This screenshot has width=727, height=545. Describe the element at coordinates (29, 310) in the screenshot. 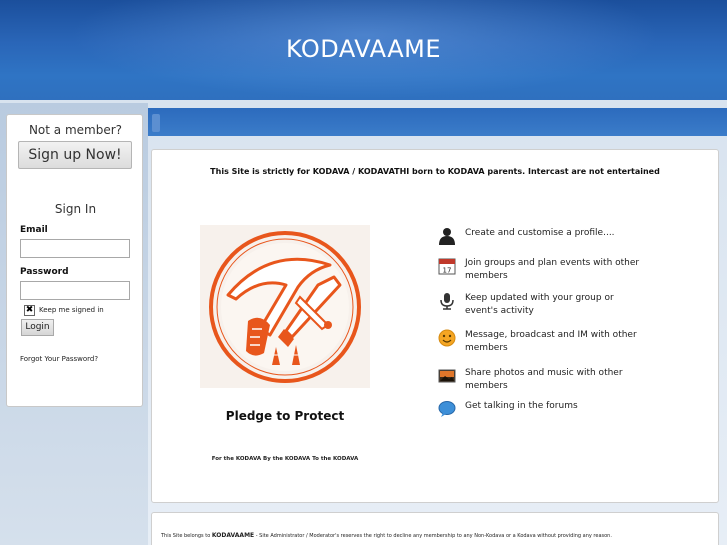

I see `keep-signed-in-checkbox: ✖` at that location.